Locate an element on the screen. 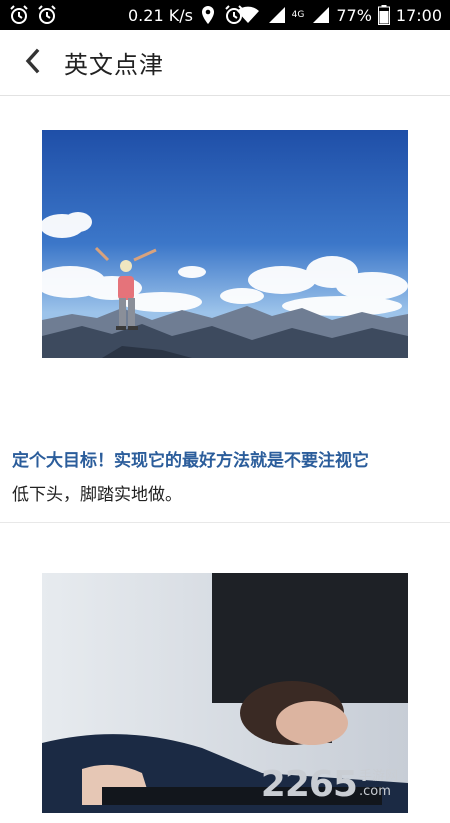 This screenshot has width=450, height=823. network-speed: 0.21 K/s is located at coordinates (160, 15).